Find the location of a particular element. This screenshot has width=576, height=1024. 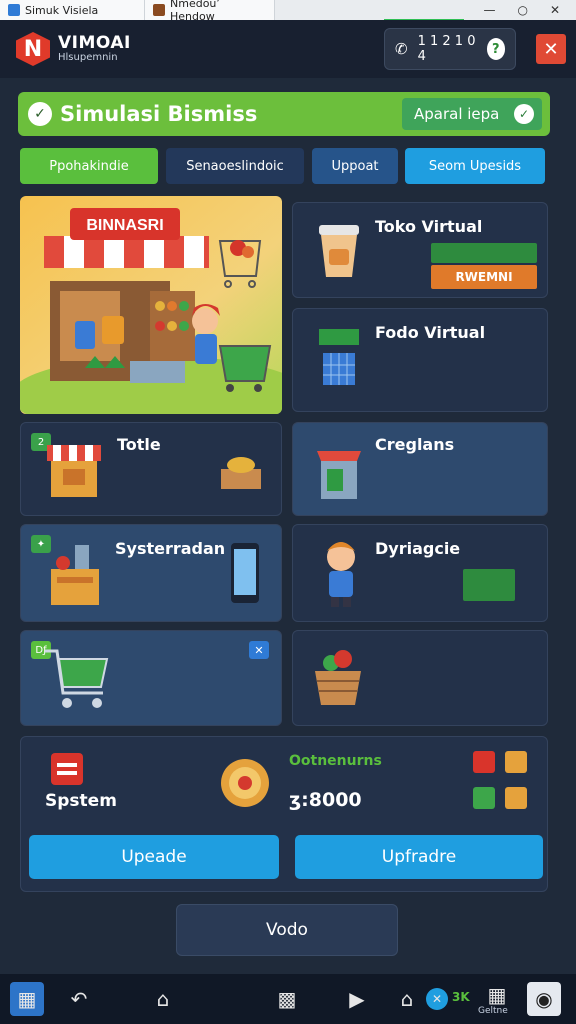

stats-title: Ootnenurns is located at coordinates (335, 761).